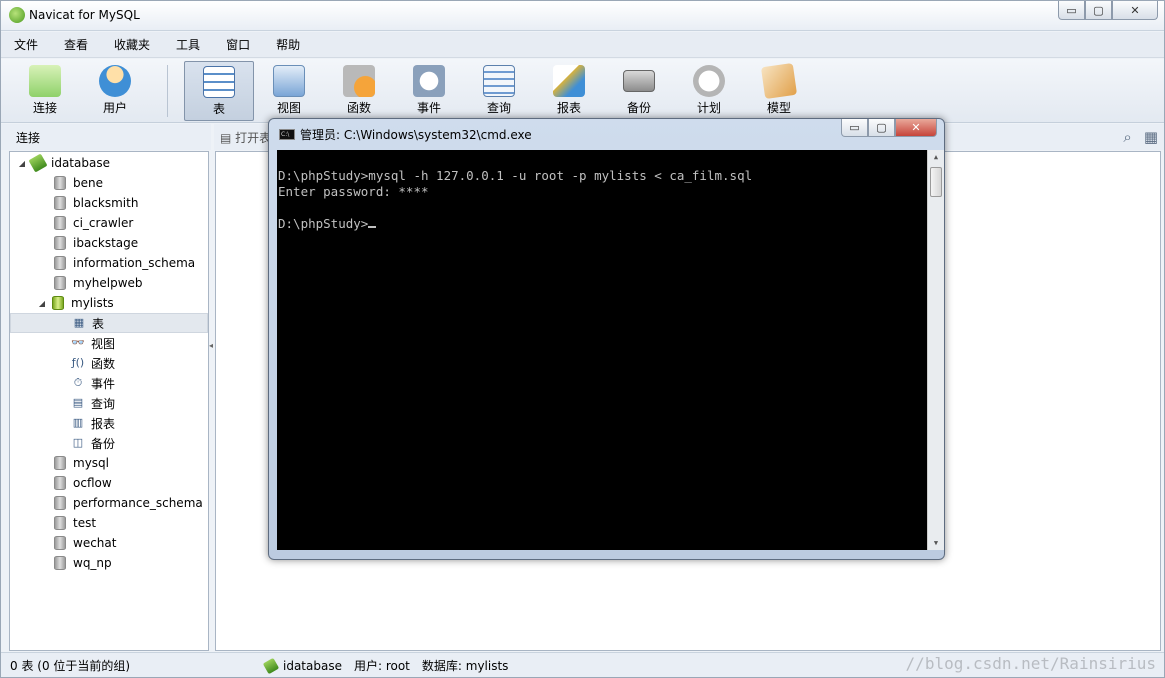 This screenshot has height=678, width=1165. Describe the element at coordinates (78, 442) in the screenshot. I see `backup-icon: ◫` at that location.